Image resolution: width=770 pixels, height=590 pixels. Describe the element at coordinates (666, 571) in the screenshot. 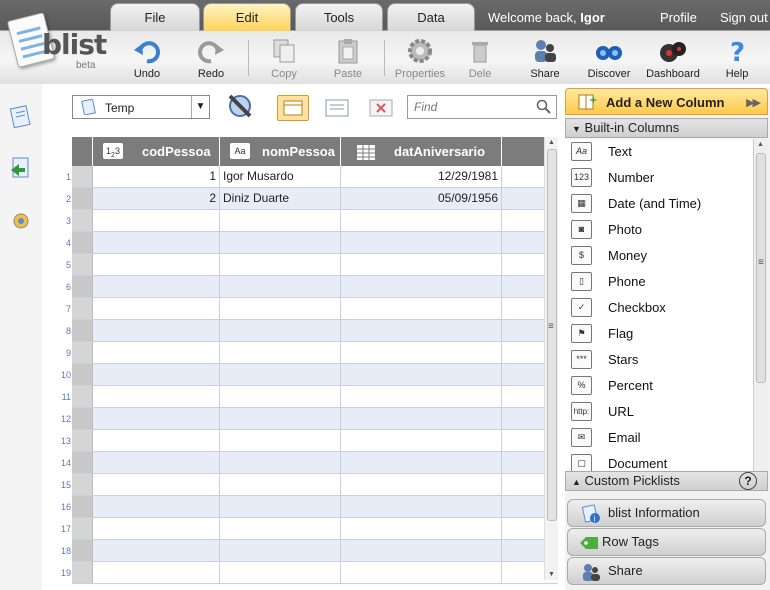

I see `share-panel-button: Share` at that location.